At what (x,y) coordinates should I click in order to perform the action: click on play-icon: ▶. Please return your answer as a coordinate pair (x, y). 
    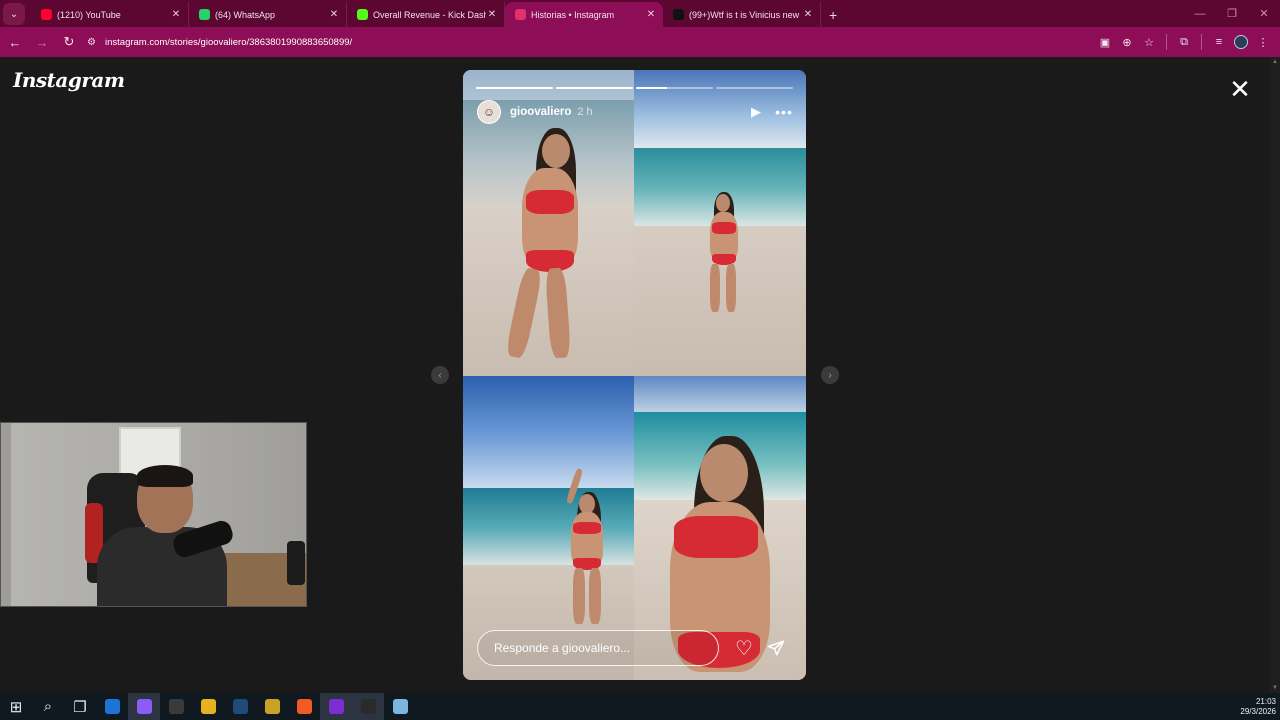
    Looking at the image, I should click on (756, 112).